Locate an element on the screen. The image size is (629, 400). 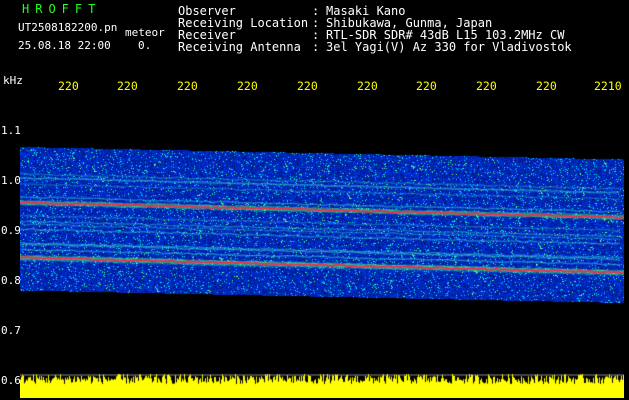
y-tick-label: 0.6 is located at coordinates (11, 380).